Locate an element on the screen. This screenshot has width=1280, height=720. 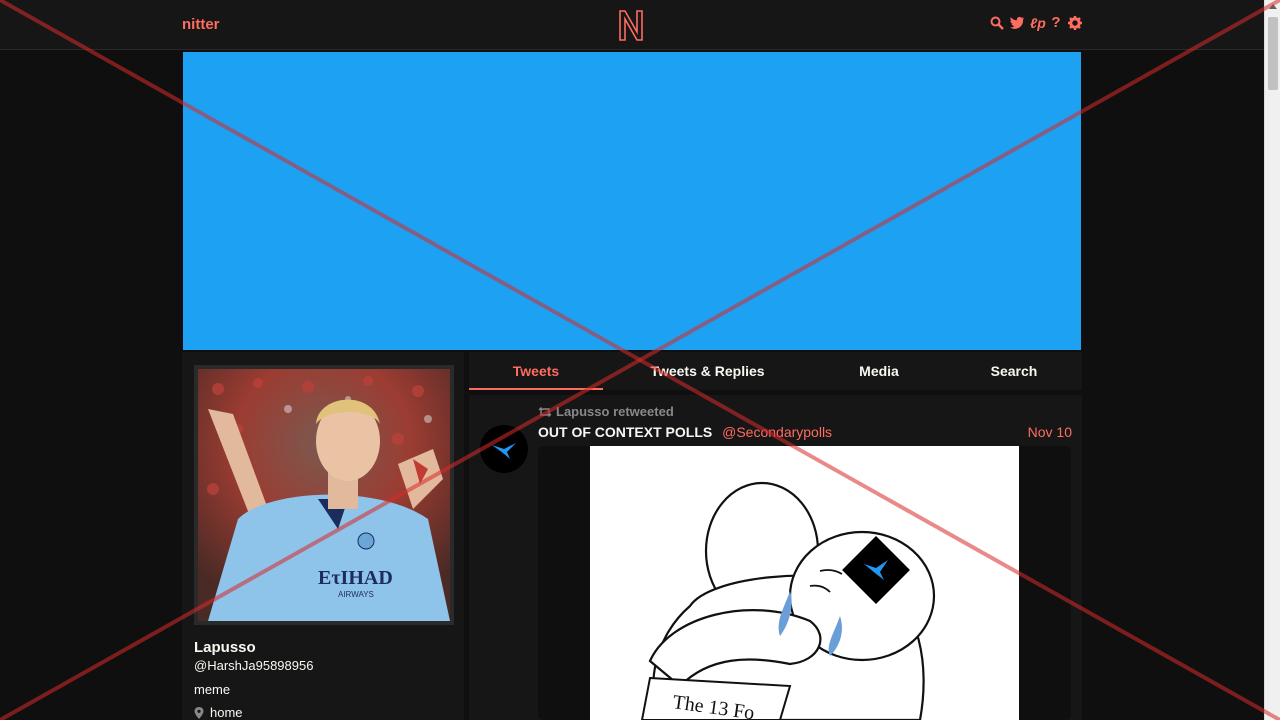
search-icon is located at coordinates (997, 23).